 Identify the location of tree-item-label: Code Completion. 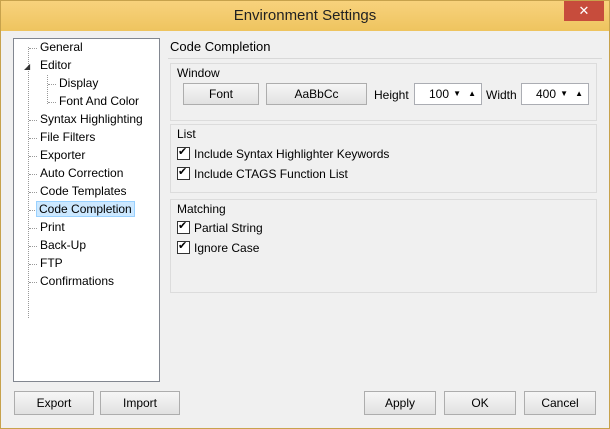
(85, 209).